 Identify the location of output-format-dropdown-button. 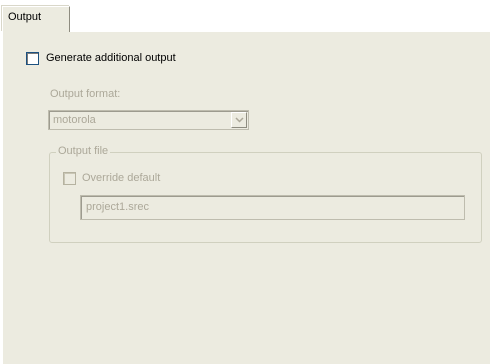
(239, 120).